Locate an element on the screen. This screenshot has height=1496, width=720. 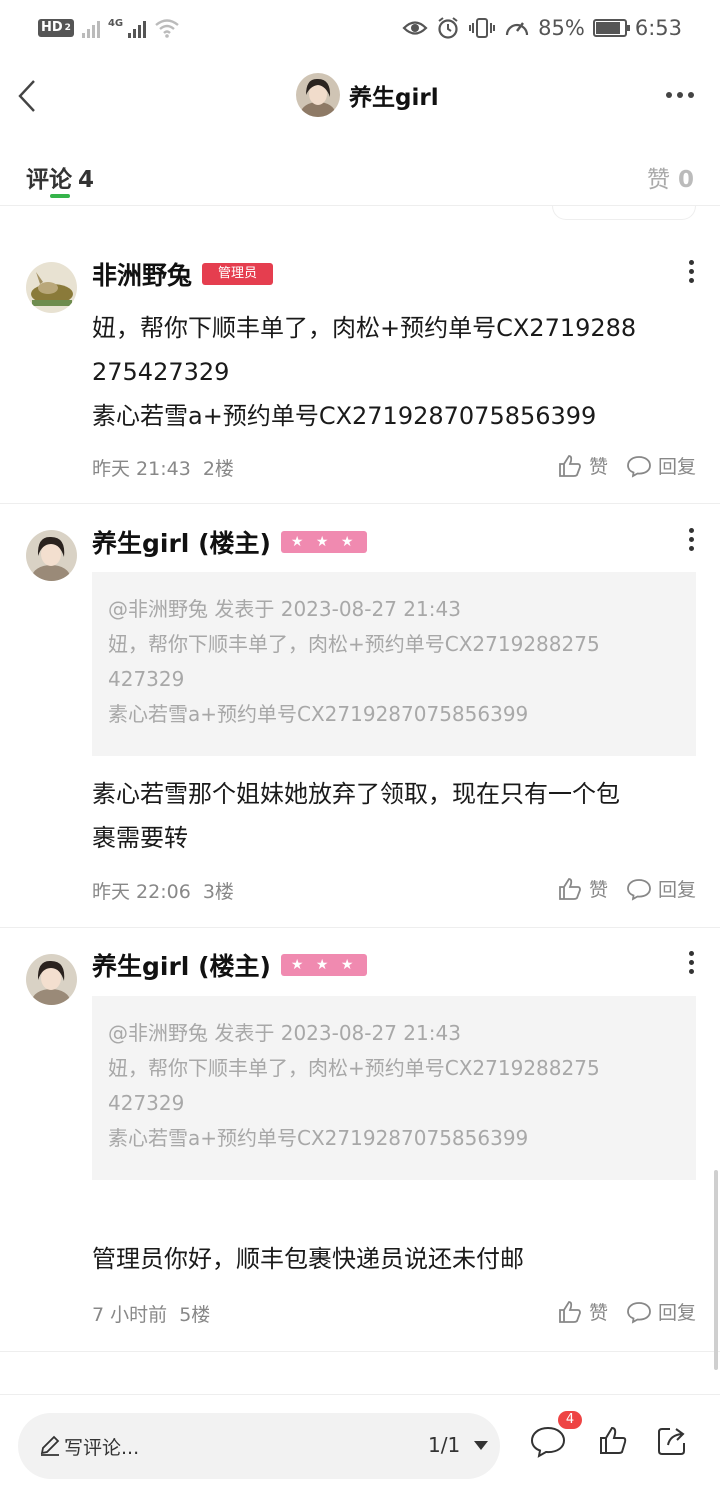
quote-text-line: 素心若雪a+预约单号CX2719287075856399 is located at coordinates (318, 714).